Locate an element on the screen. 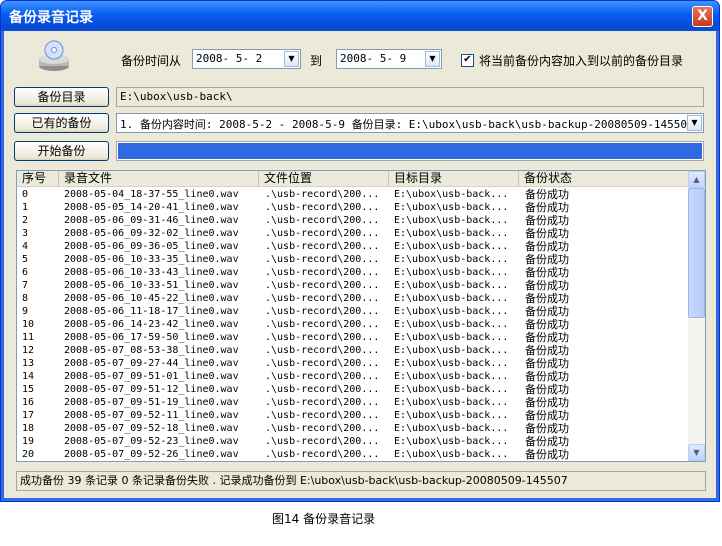 This screenshot has height=546, width=722. row-file: 2008-05-06_10-33-43_line0.wav is located at coordinates (151, 272).